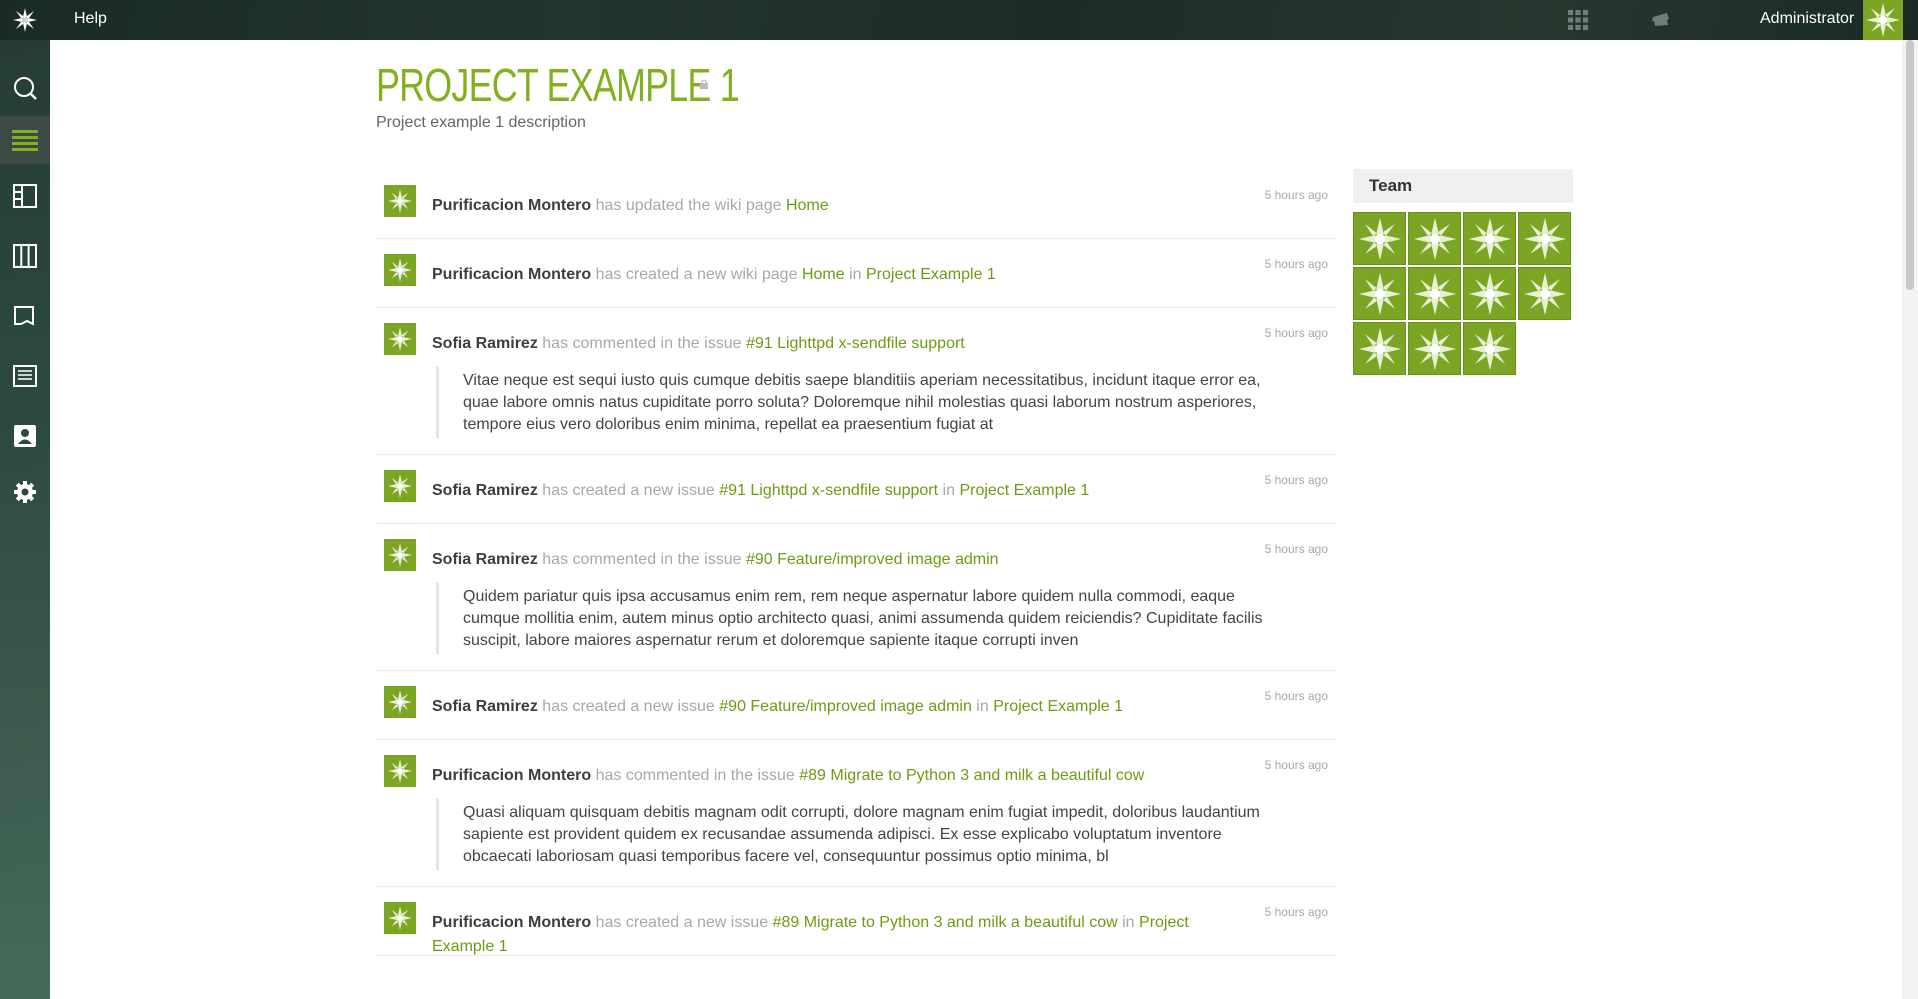 The height and width of the screenshot is (999, 1918). I want to click on notifications-icon, so click(1661, 20).